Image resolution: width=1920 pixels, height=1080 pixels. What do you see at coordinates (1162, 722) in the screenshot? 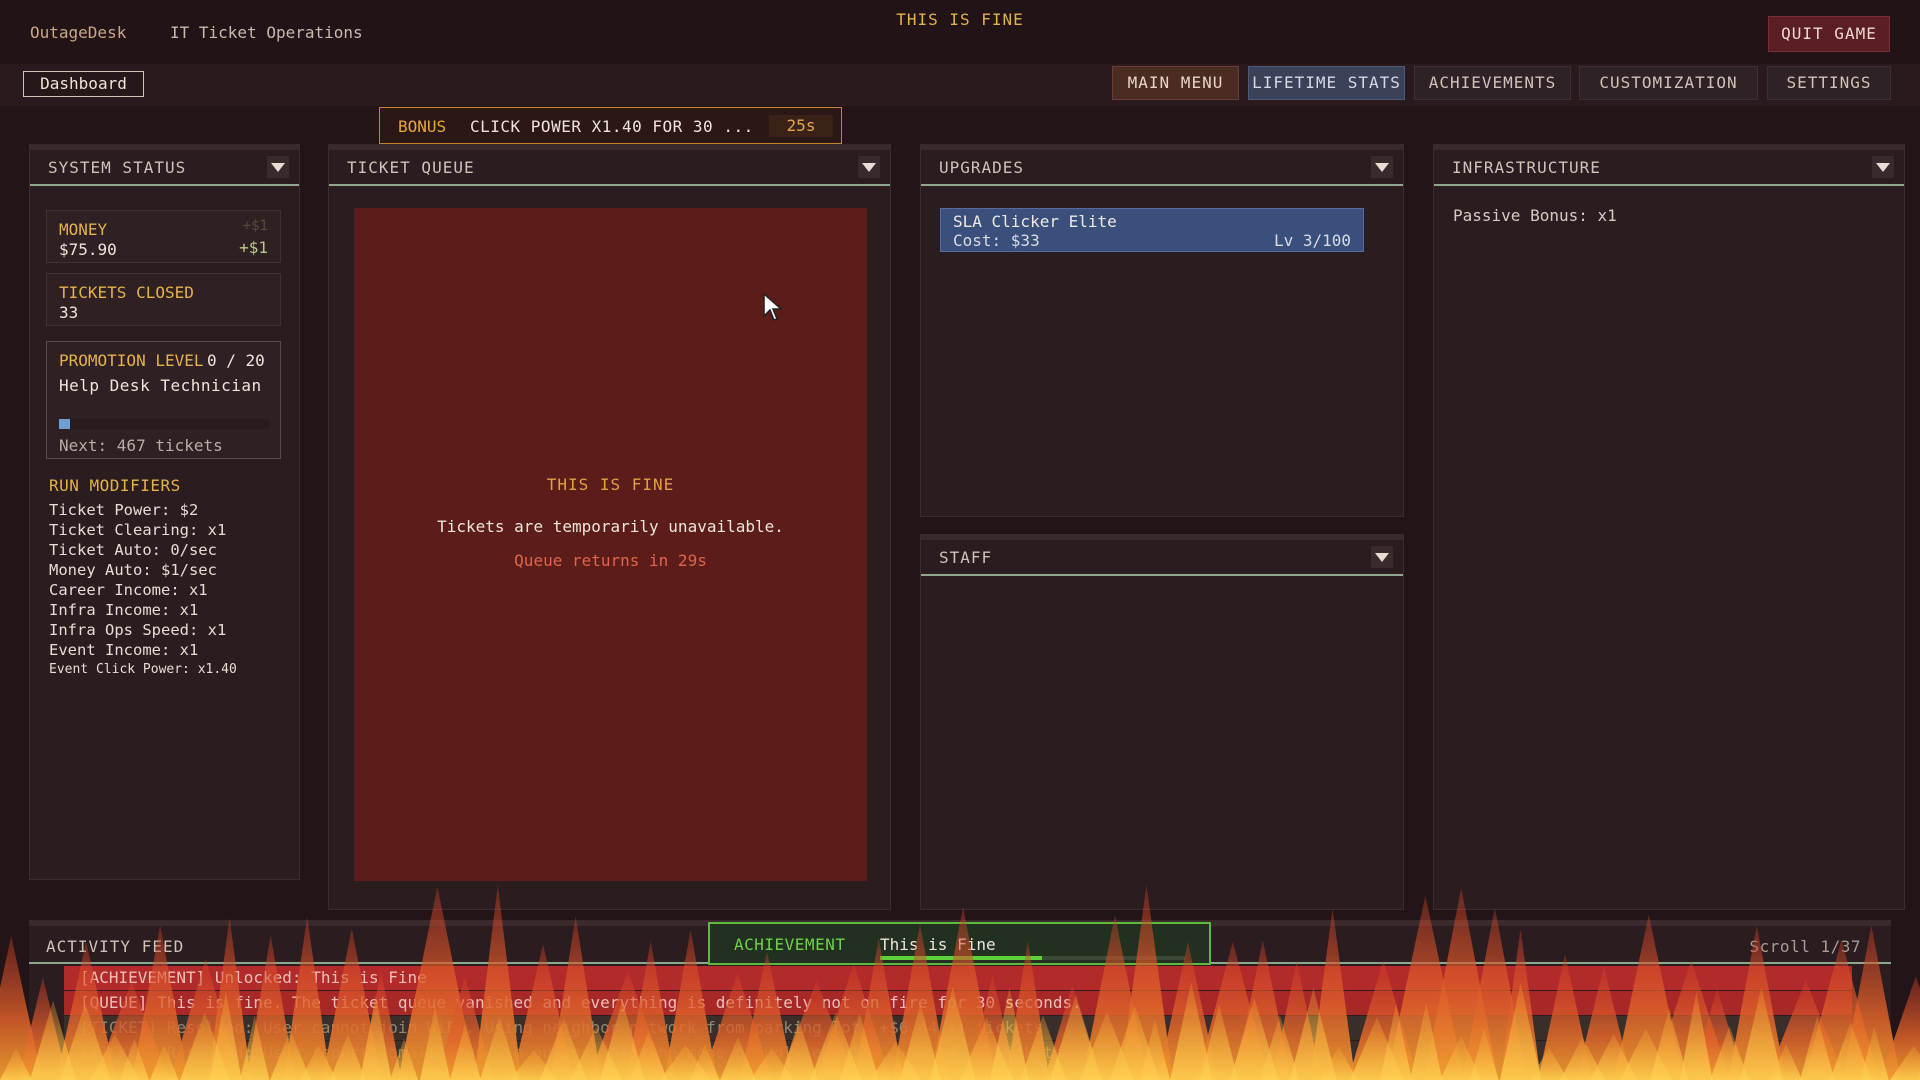
I see `staff-panel: STAFF` at bounding box center [1162, 722].